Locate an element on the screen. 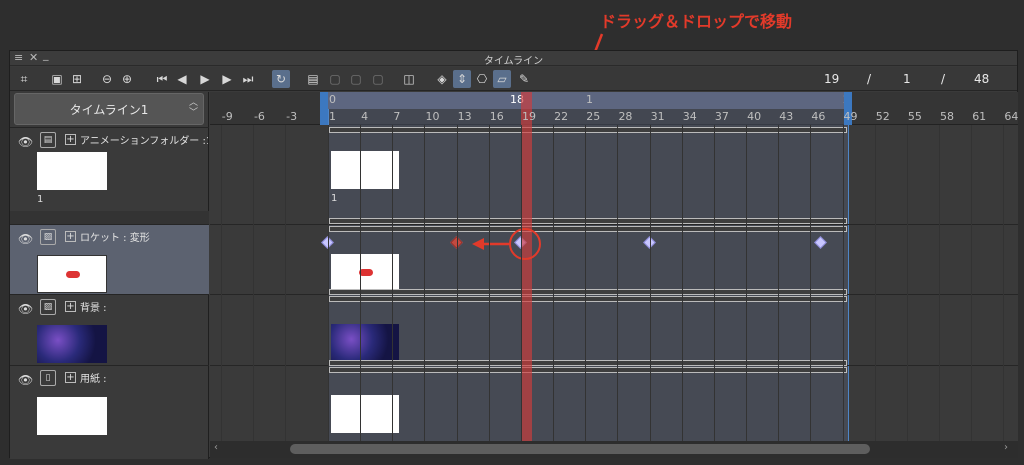 The height and width of the screenshot is (465, 1024). total-frames: 48 is located at coordinates (982, 79).